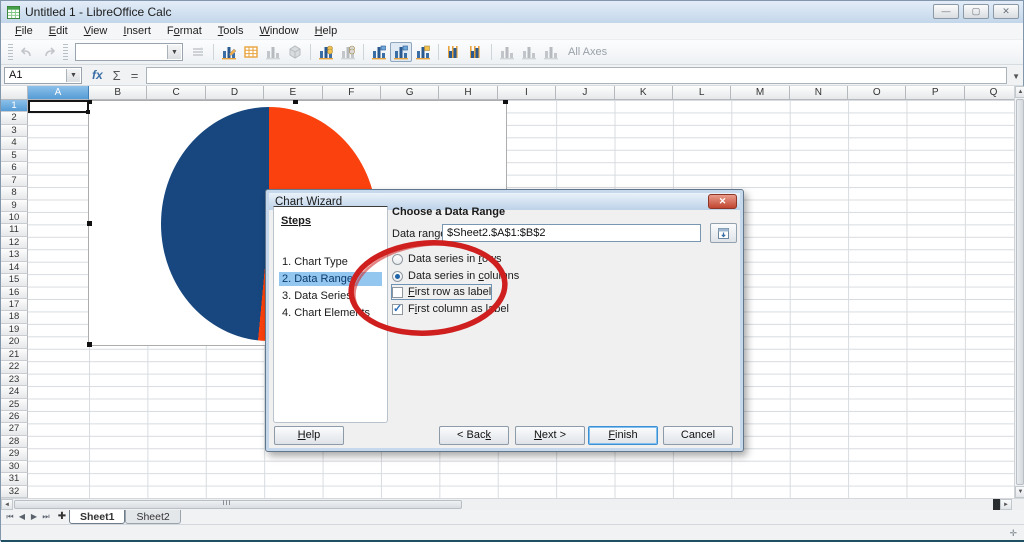  What do you see at coordinates (14, 205) in the screenshot?
I see `row-header-9: 9` at bounding box center [14, 205].